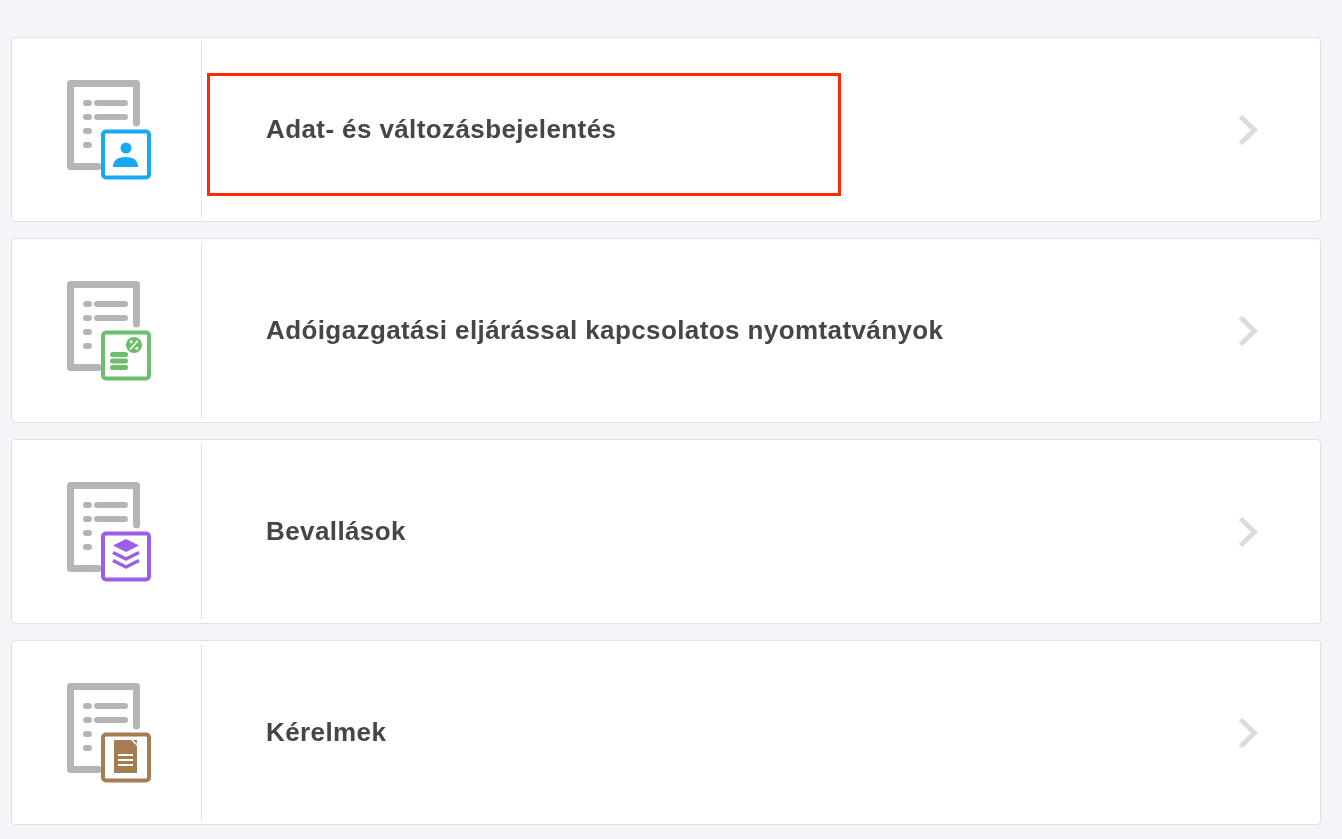 This screenshot has width=1342, height=839. Describe the element at coordinates (326, 732) in the screenshot. I see `category-title: Kérelmek` at that location.